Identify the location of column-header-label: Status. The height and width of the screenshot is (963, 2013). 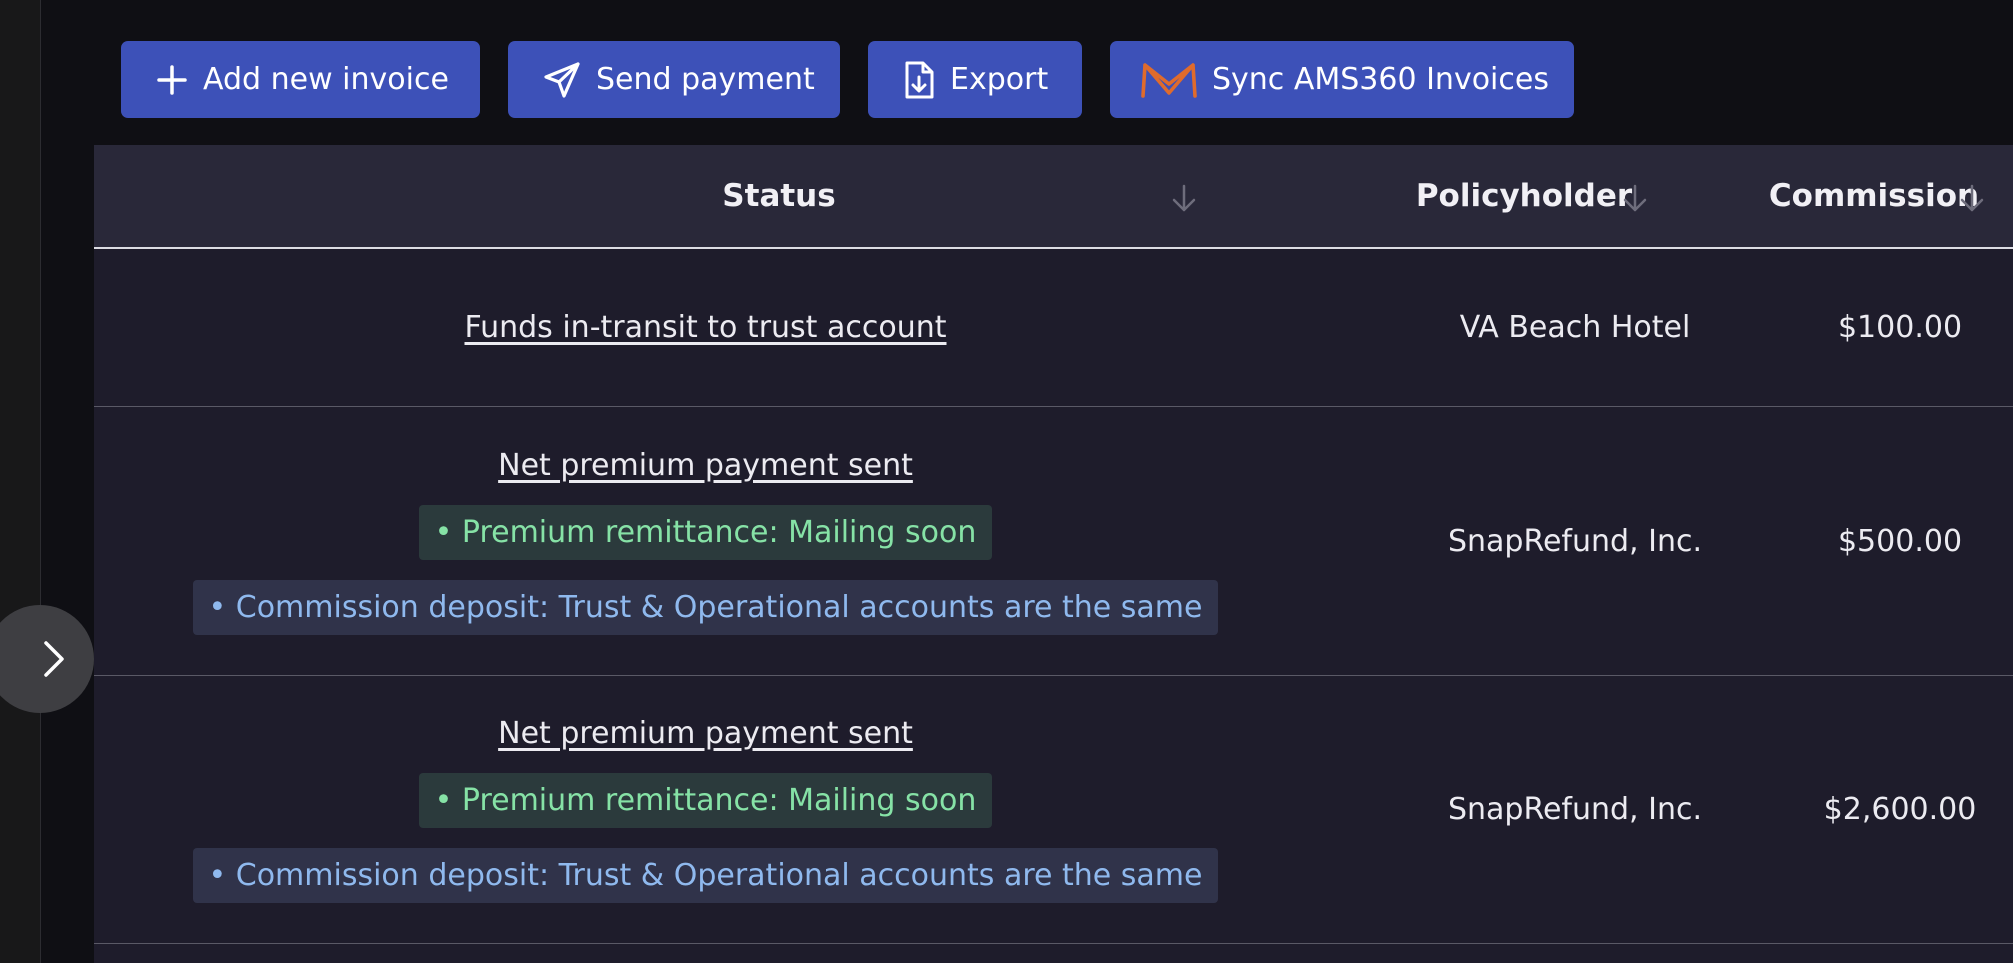
(779, 196).